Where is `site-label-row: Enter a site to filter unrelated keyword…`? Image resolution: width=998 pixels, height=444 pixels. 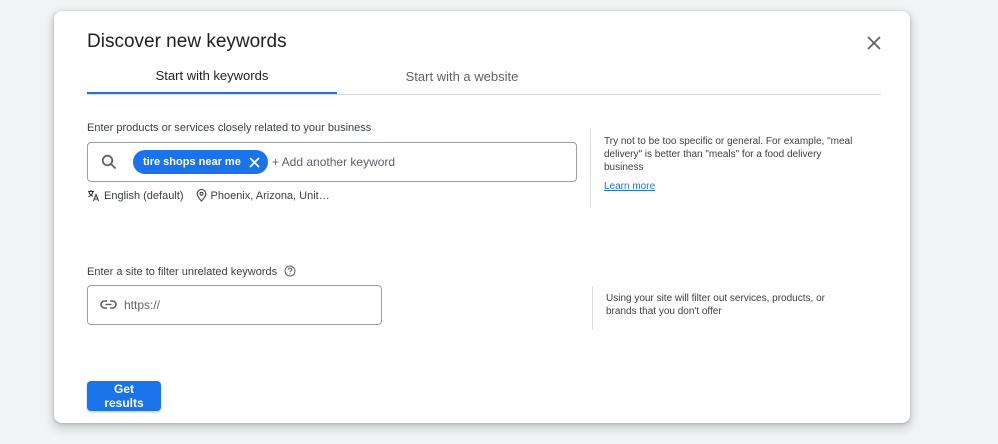 site-label-row: Enter a site to filter unrelated keyword… is located at coordinates (191, 271).